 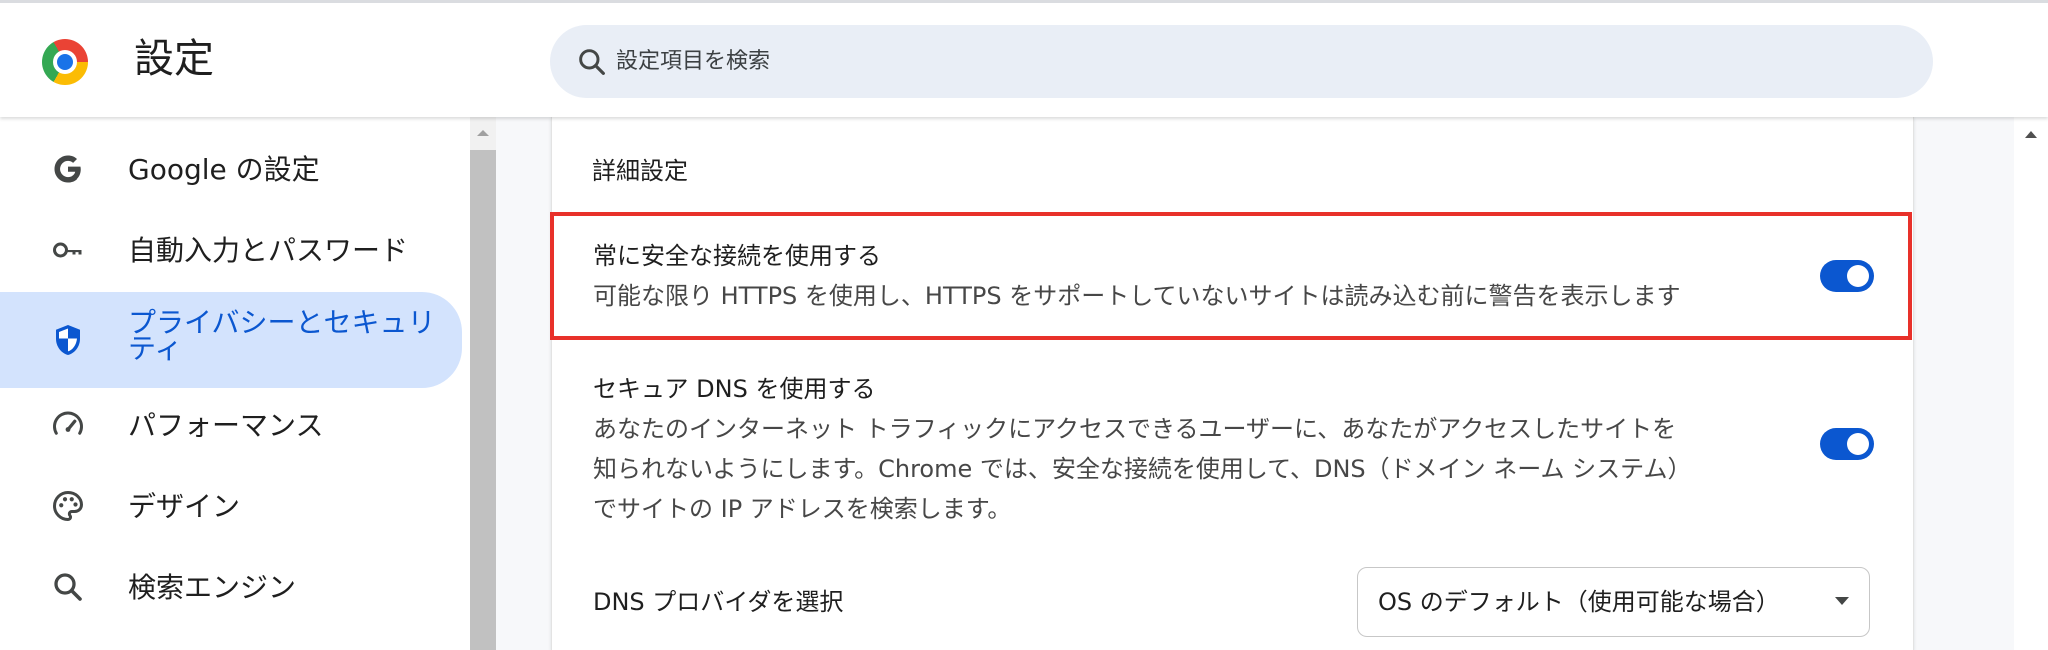 I want to click on description-line: でサイトの IP アドレスを検索します。, so click(x=802, y=509).